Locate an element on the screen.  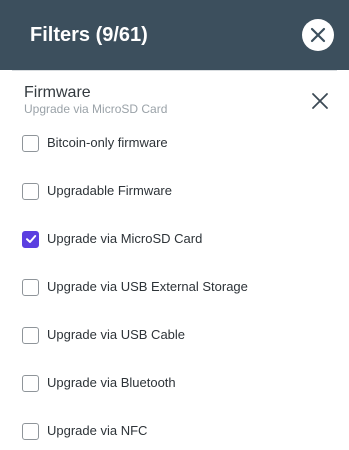
option-label: Upgrade via Bluetooth is located at coordinates (111, 382).